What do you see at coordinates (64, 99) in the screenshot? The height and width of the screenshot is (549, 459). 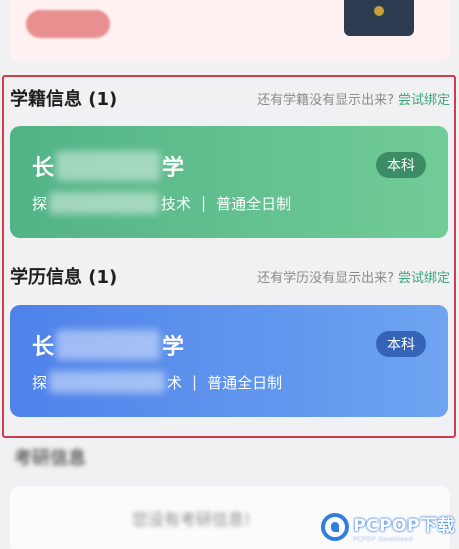 I see `xueji-title: 学籍信息 (1)` at bounding box center [64, 99].